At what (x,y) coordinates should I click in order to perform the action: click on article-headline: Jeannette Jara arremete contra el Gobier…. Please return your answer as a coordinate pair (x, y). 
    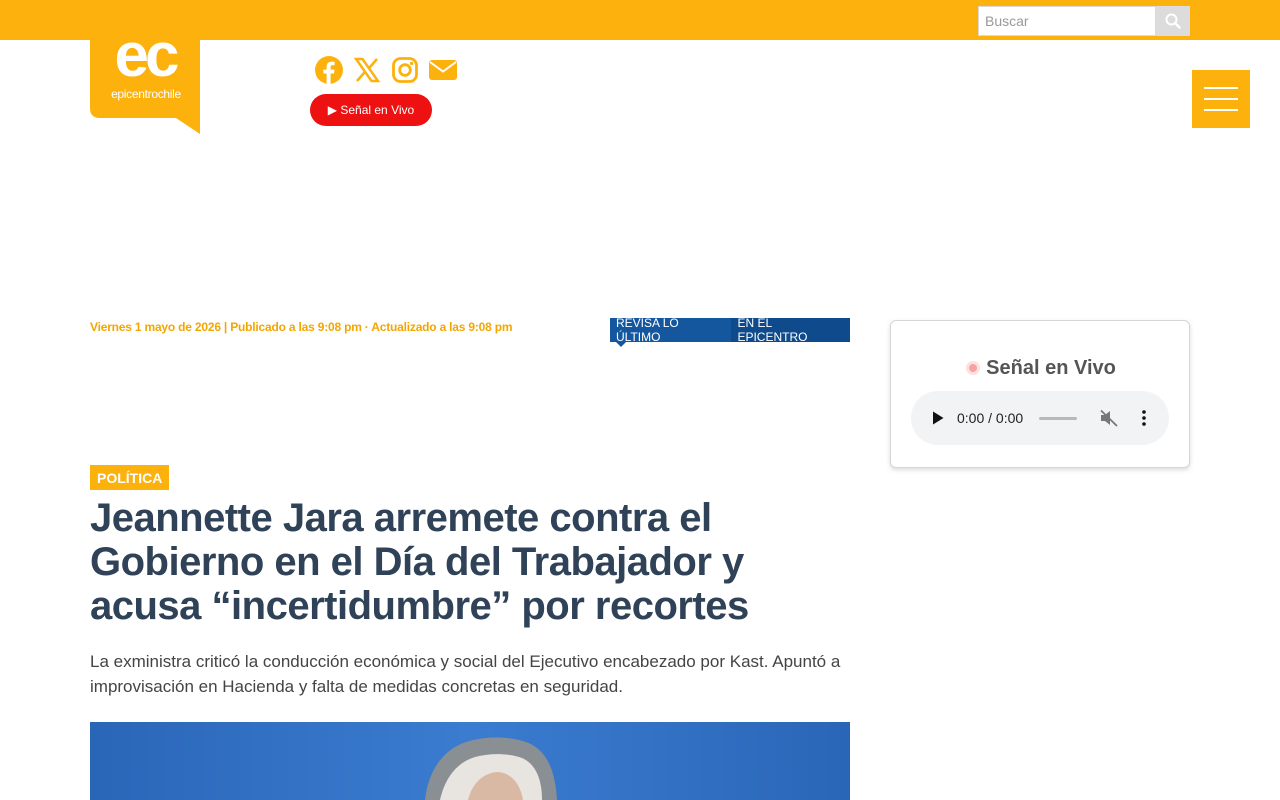
    Looking at the image, I should click on (419, 562).